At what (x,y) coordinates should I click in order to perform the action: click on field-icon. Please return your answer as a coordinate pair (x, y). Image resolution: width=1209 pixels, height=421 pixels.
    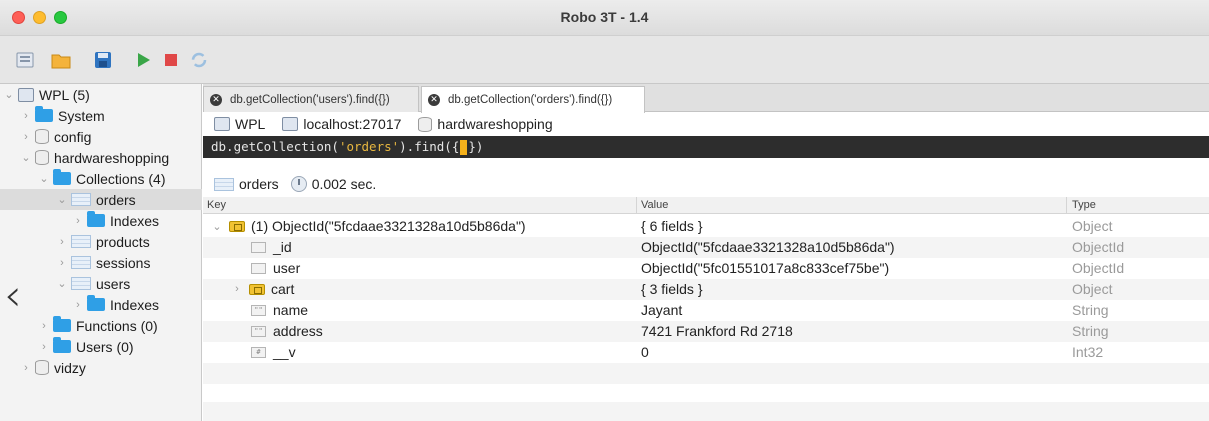
    Looking at the image, I should click on (258, 268).